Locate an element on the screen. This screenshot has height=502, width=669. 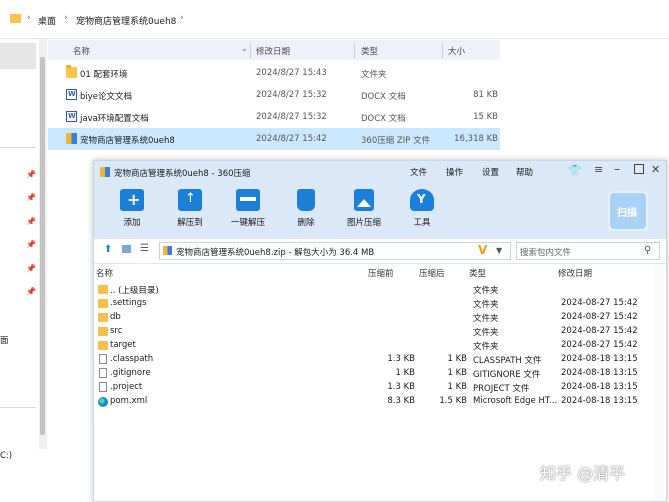
nav-scrollbar is located at coordinates (43, 244).